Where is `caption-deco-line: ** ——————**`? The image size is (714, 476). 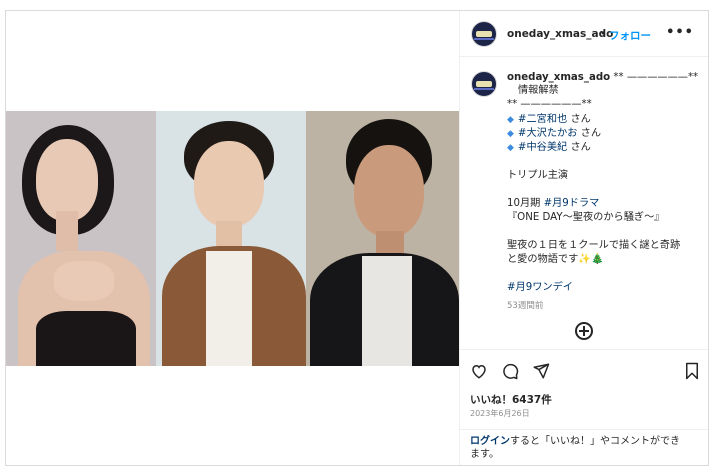
caption-deco-line: ** ——————** is located at coordinates (549, 104).